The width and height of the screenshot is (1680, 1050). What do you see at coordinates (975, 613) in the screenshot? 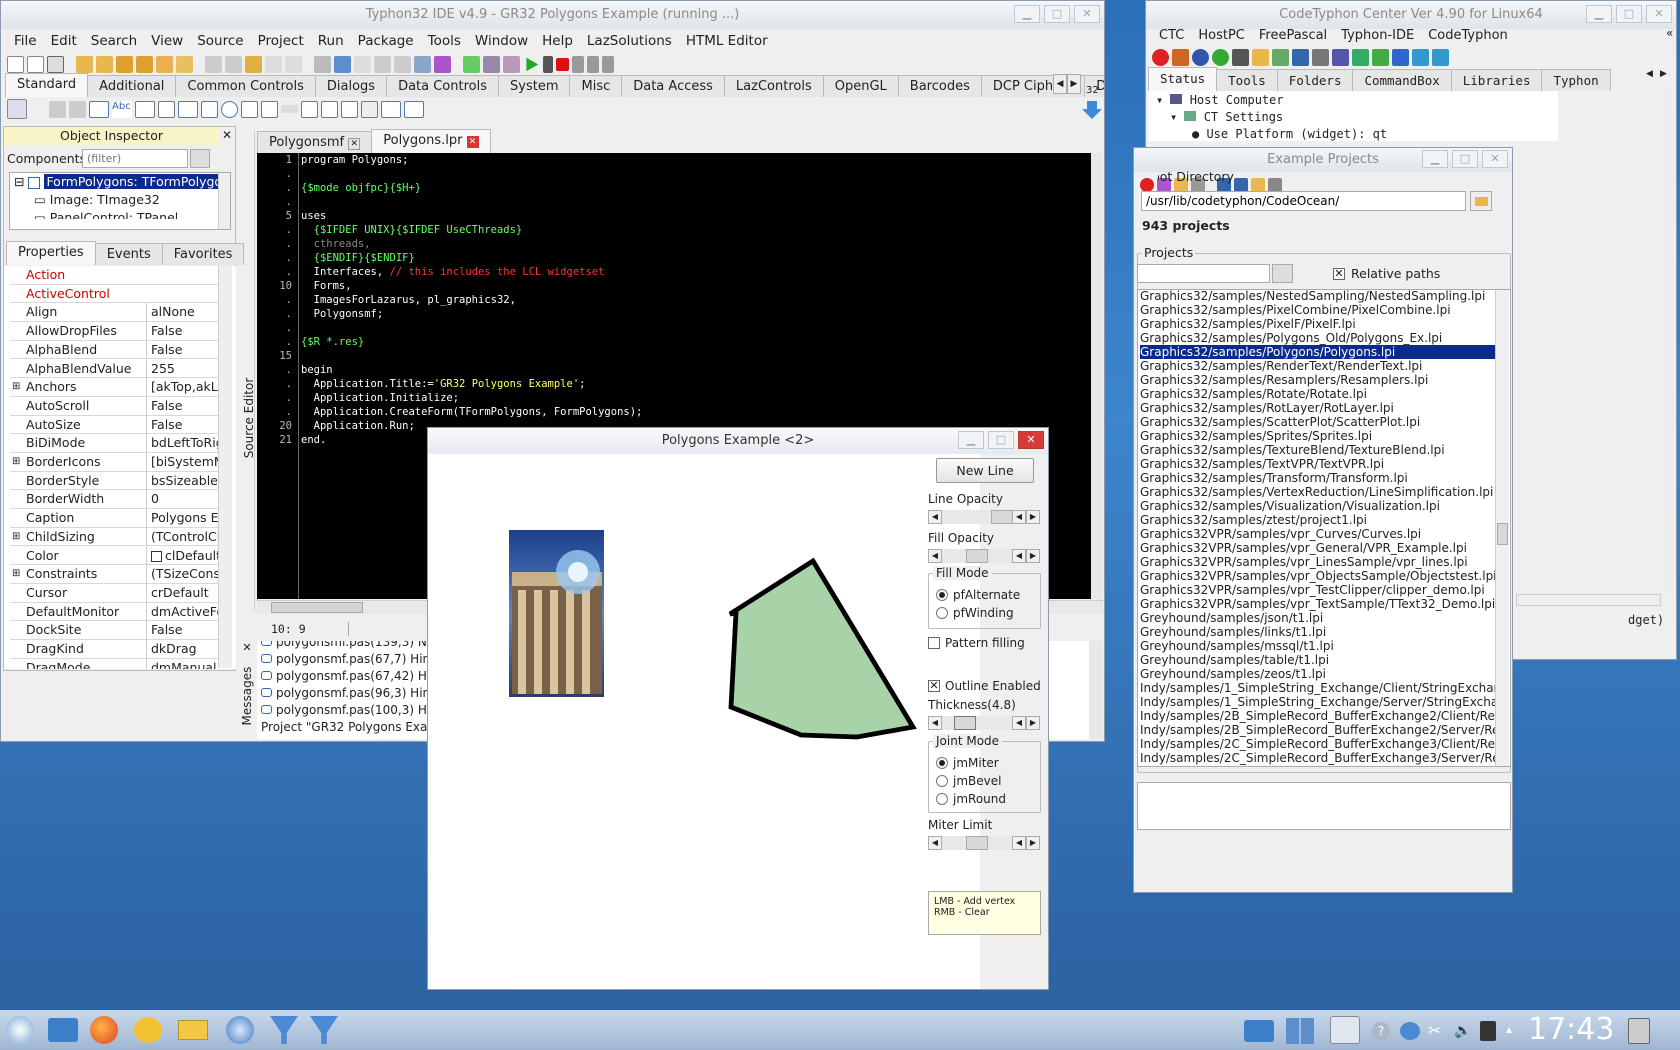
I see `fill-mode-winding-radio: pfWinding` at bounding box center [975, 613].